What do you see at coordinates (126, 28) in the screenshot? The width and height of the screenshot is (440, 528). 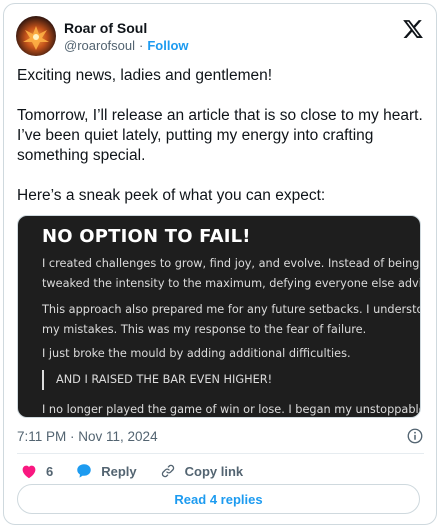 I see `author-display-name: Roar of Soul` at bounding box center [126, 28].